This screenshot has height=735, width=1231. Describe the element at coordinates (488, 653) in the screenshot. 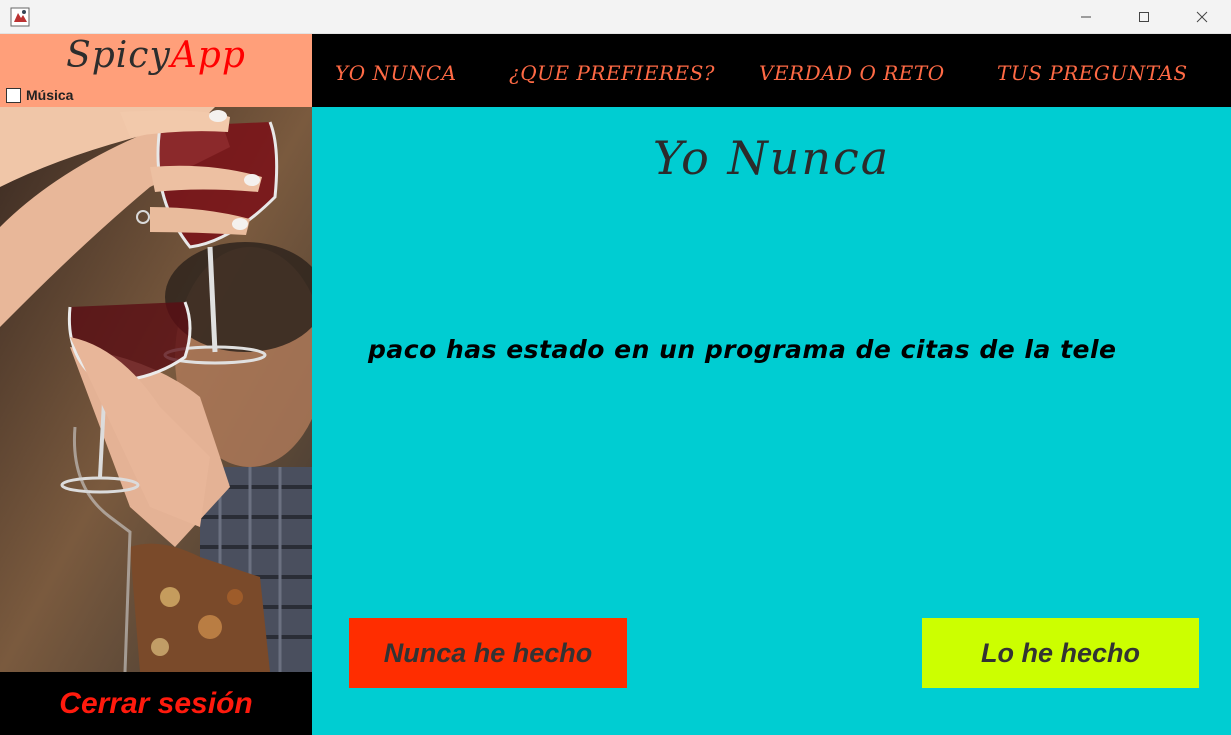

I see `never-done-button: Nunca he hecho` at that location.